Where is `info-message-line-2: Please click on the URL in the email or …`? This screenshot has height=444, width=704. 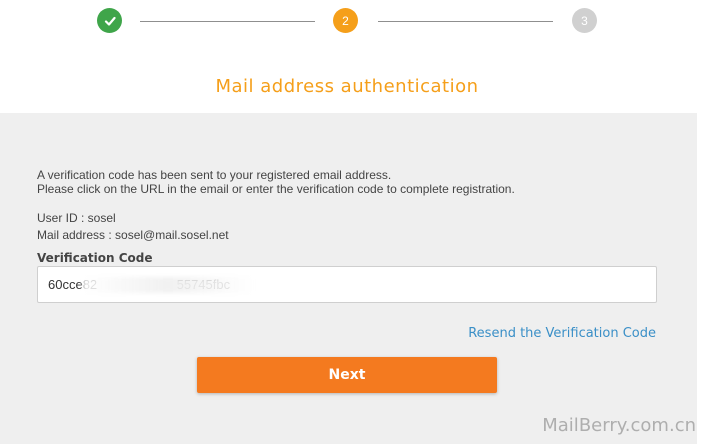
info-message-line-2: Please click on the URL in the email or … is located at coordinates (276, 189).